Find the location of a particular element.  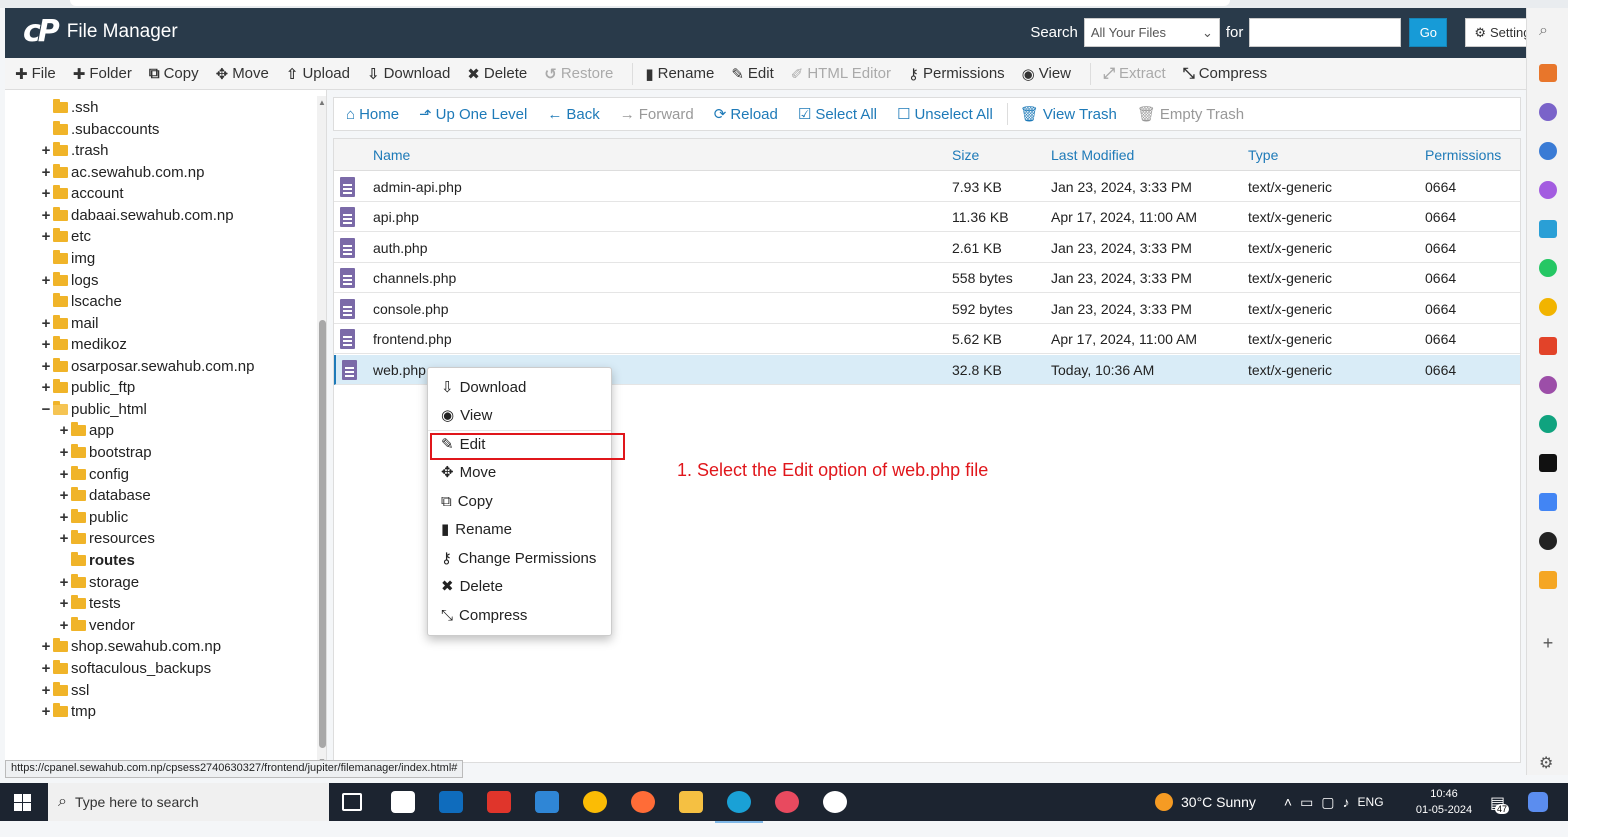

upload-button: ⇧ Upload is located at coordinates (323, 74).